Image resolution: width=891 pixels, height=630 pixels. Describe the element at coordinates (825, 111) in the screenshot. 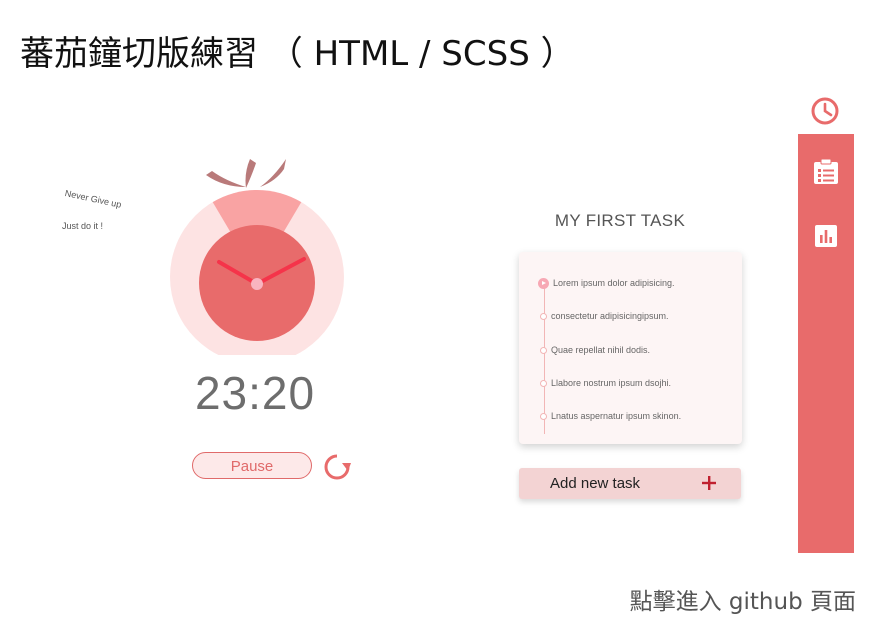

I see `clock-icon` at that location.